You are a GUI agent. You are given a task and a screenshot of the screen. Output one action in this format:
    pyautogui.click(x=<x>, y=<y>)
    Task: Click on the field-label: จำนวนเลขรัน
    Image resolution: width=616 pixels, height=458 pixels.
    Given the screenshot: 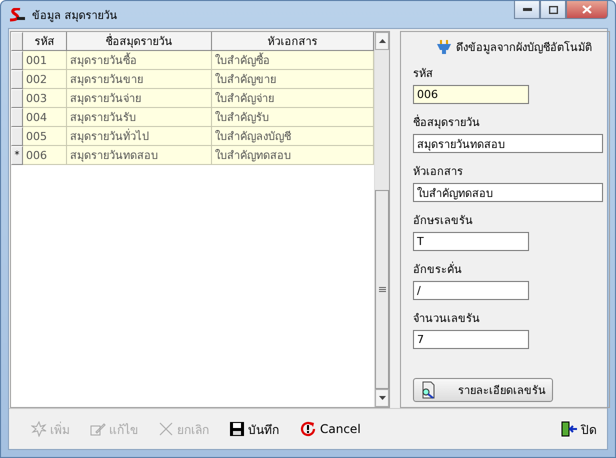 What is the action you would take?
    pyautogui.click(x=447, y=319)
    